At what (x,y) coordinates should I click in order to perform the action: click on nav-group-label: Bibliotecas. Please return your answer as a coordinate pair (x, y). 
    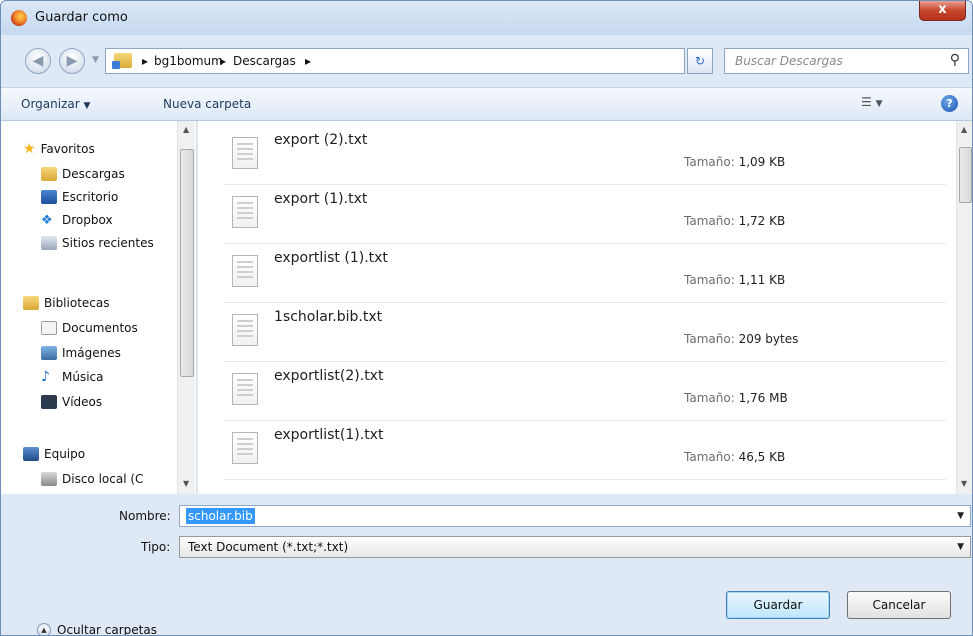
    Looking at the image, I should click on (77, 303).